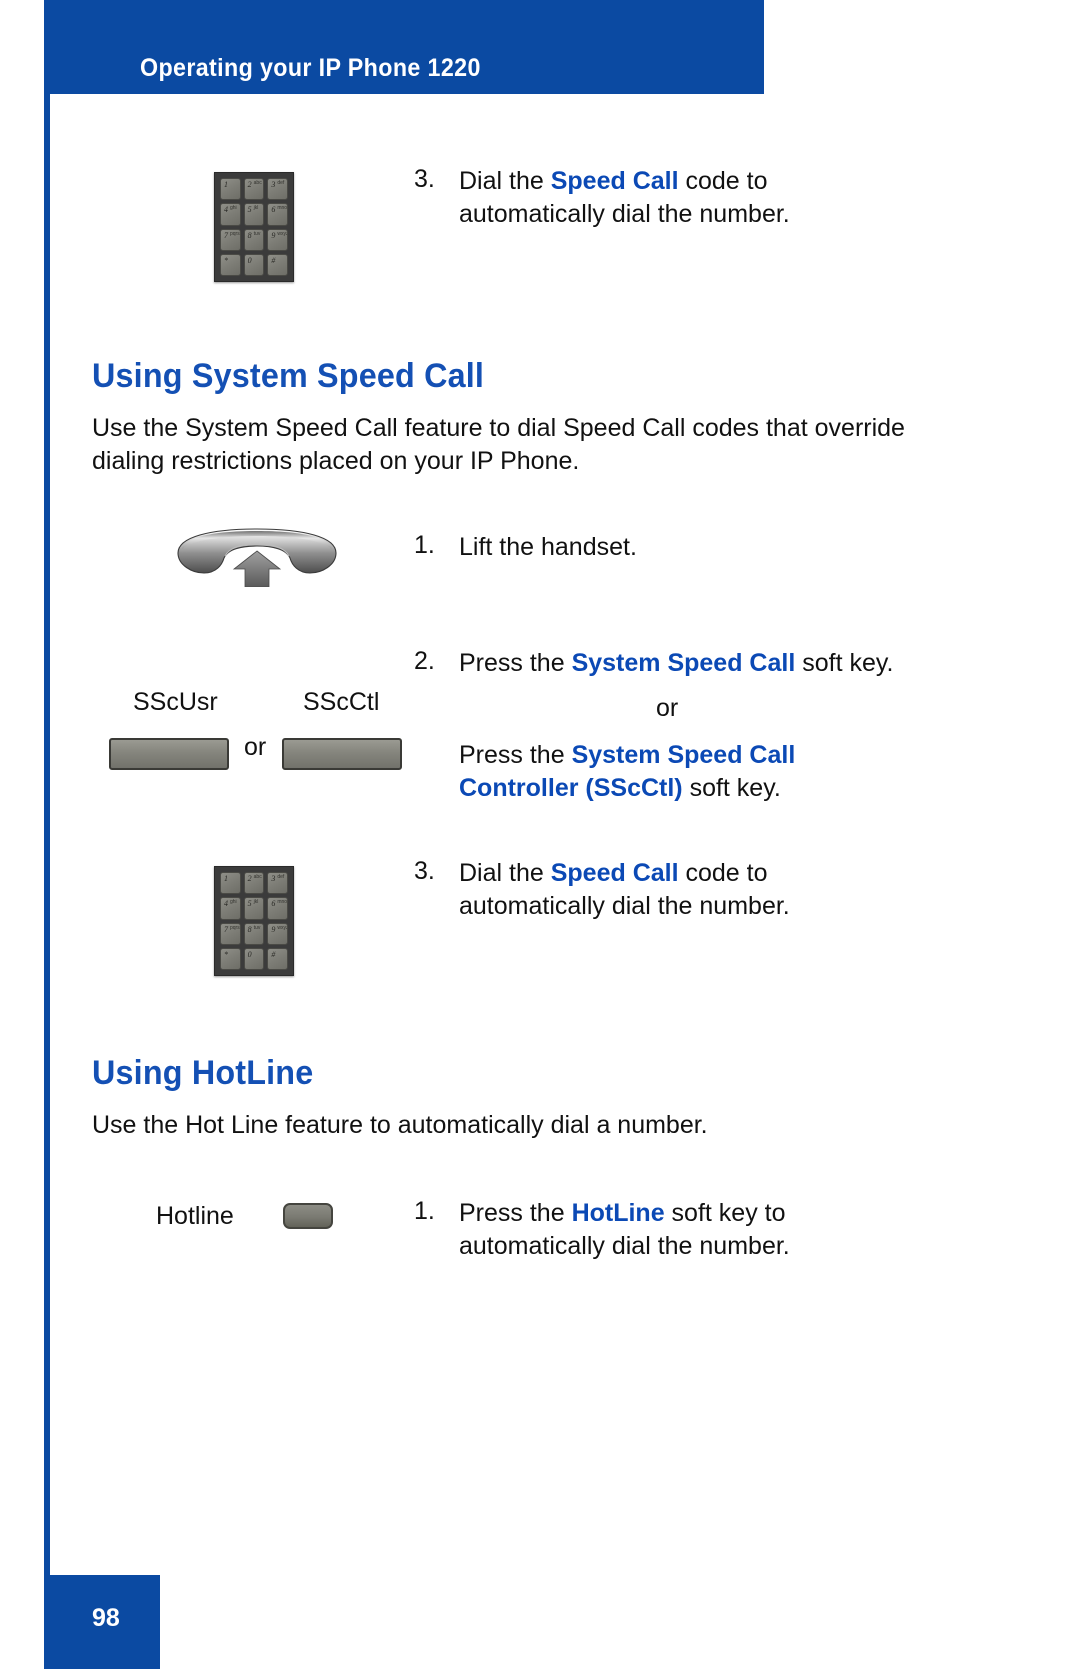  What do you see at coordinates (505, 181) in the screenshot?
I see `top-step-text-before: Dial the` at bounding box center [505, 181].